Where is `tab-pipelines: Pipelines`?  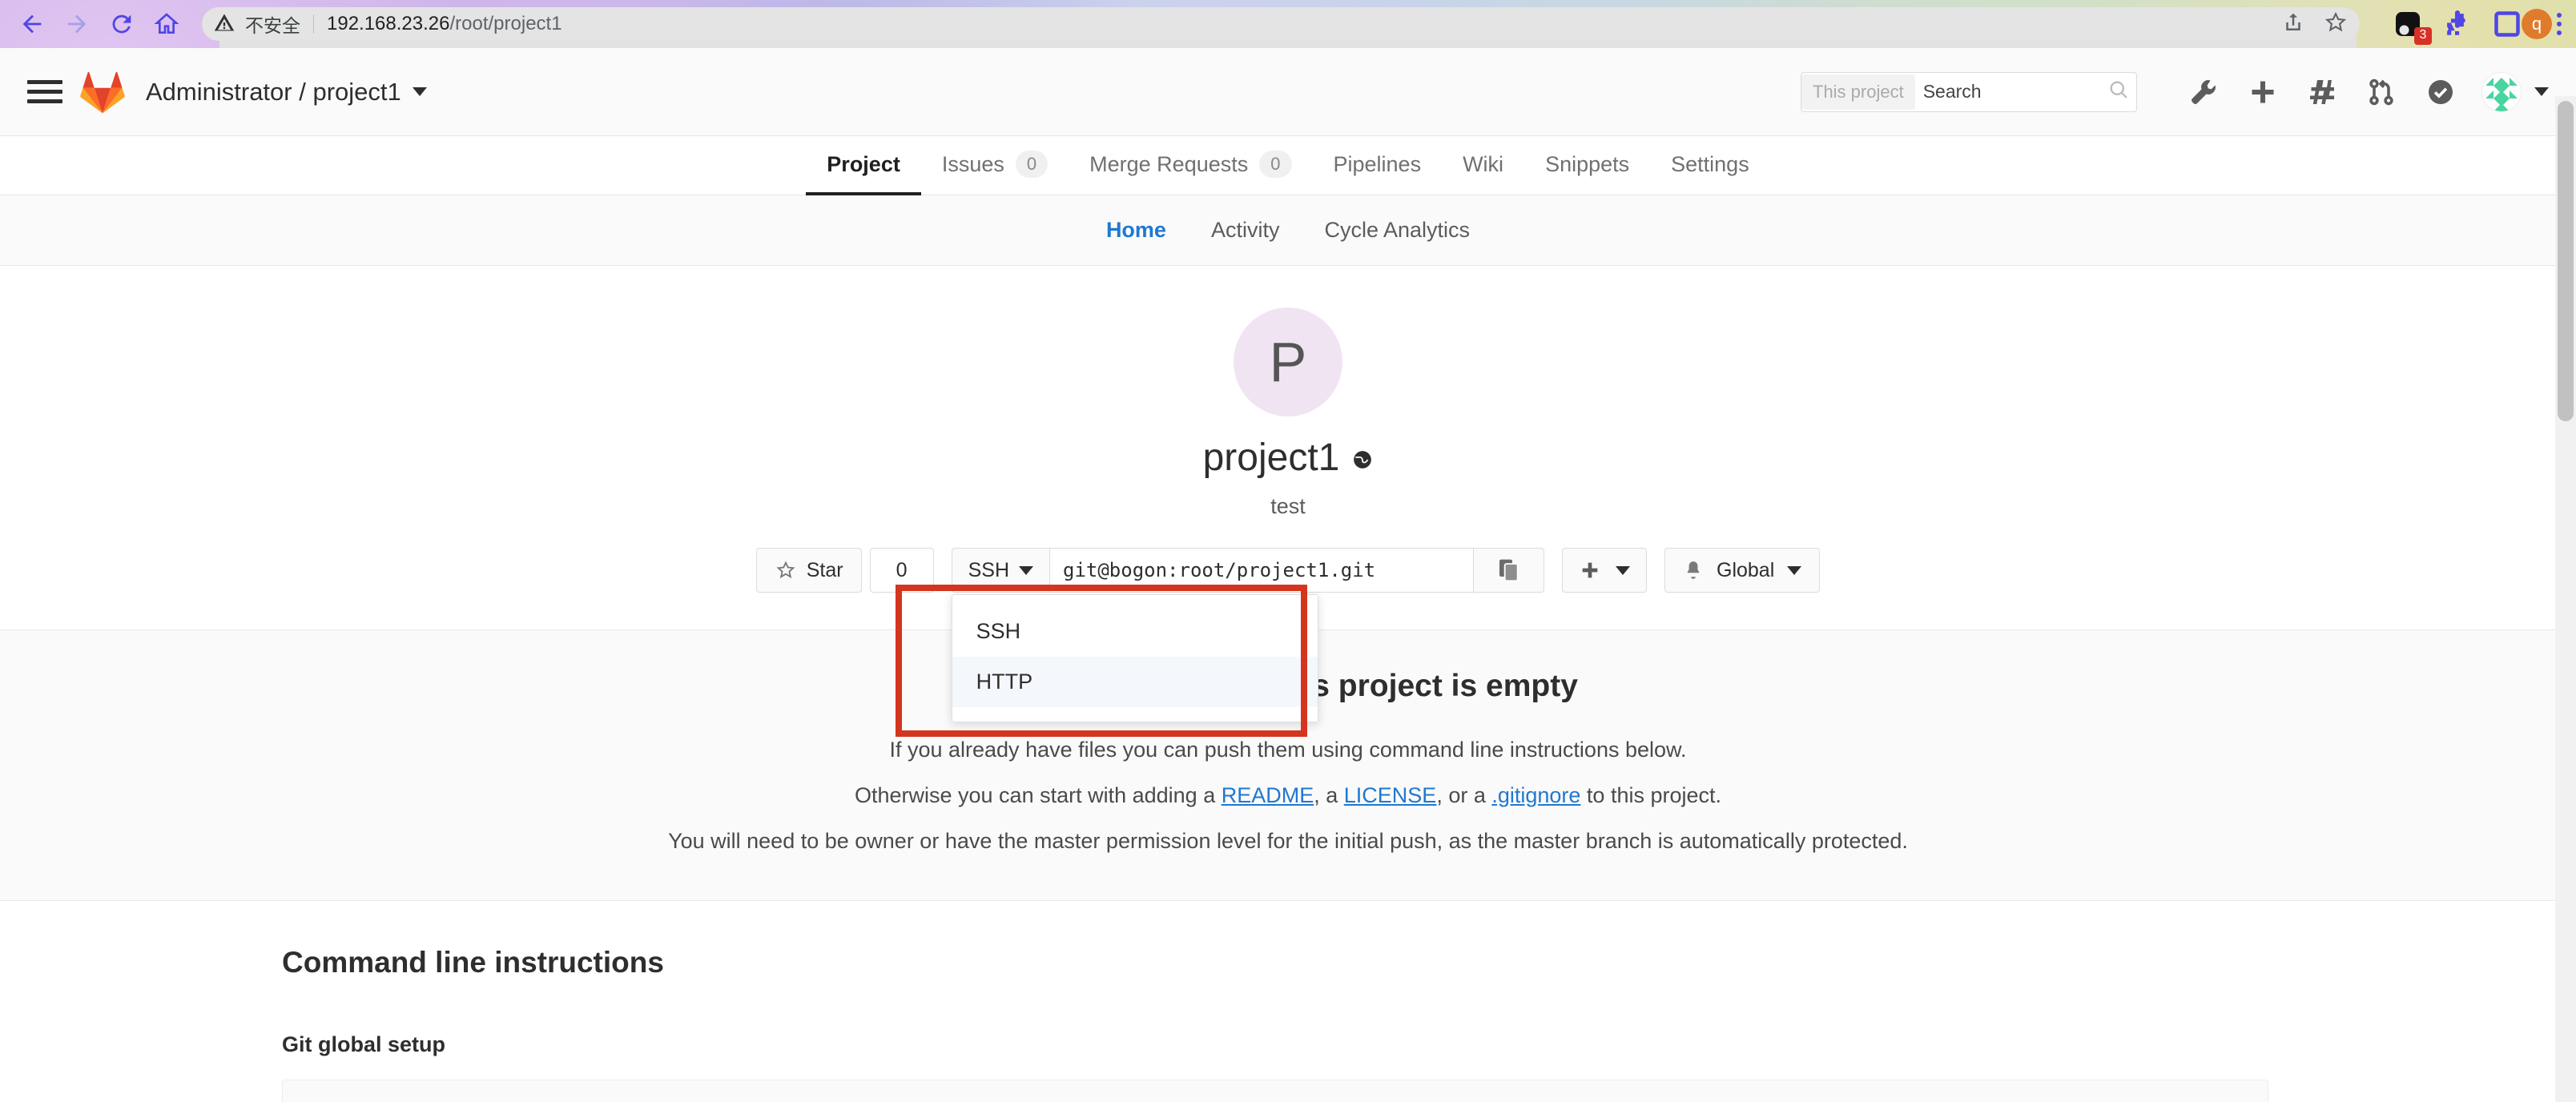
tab-pipelines: Pipelines is located at coordinates (1378, 165).